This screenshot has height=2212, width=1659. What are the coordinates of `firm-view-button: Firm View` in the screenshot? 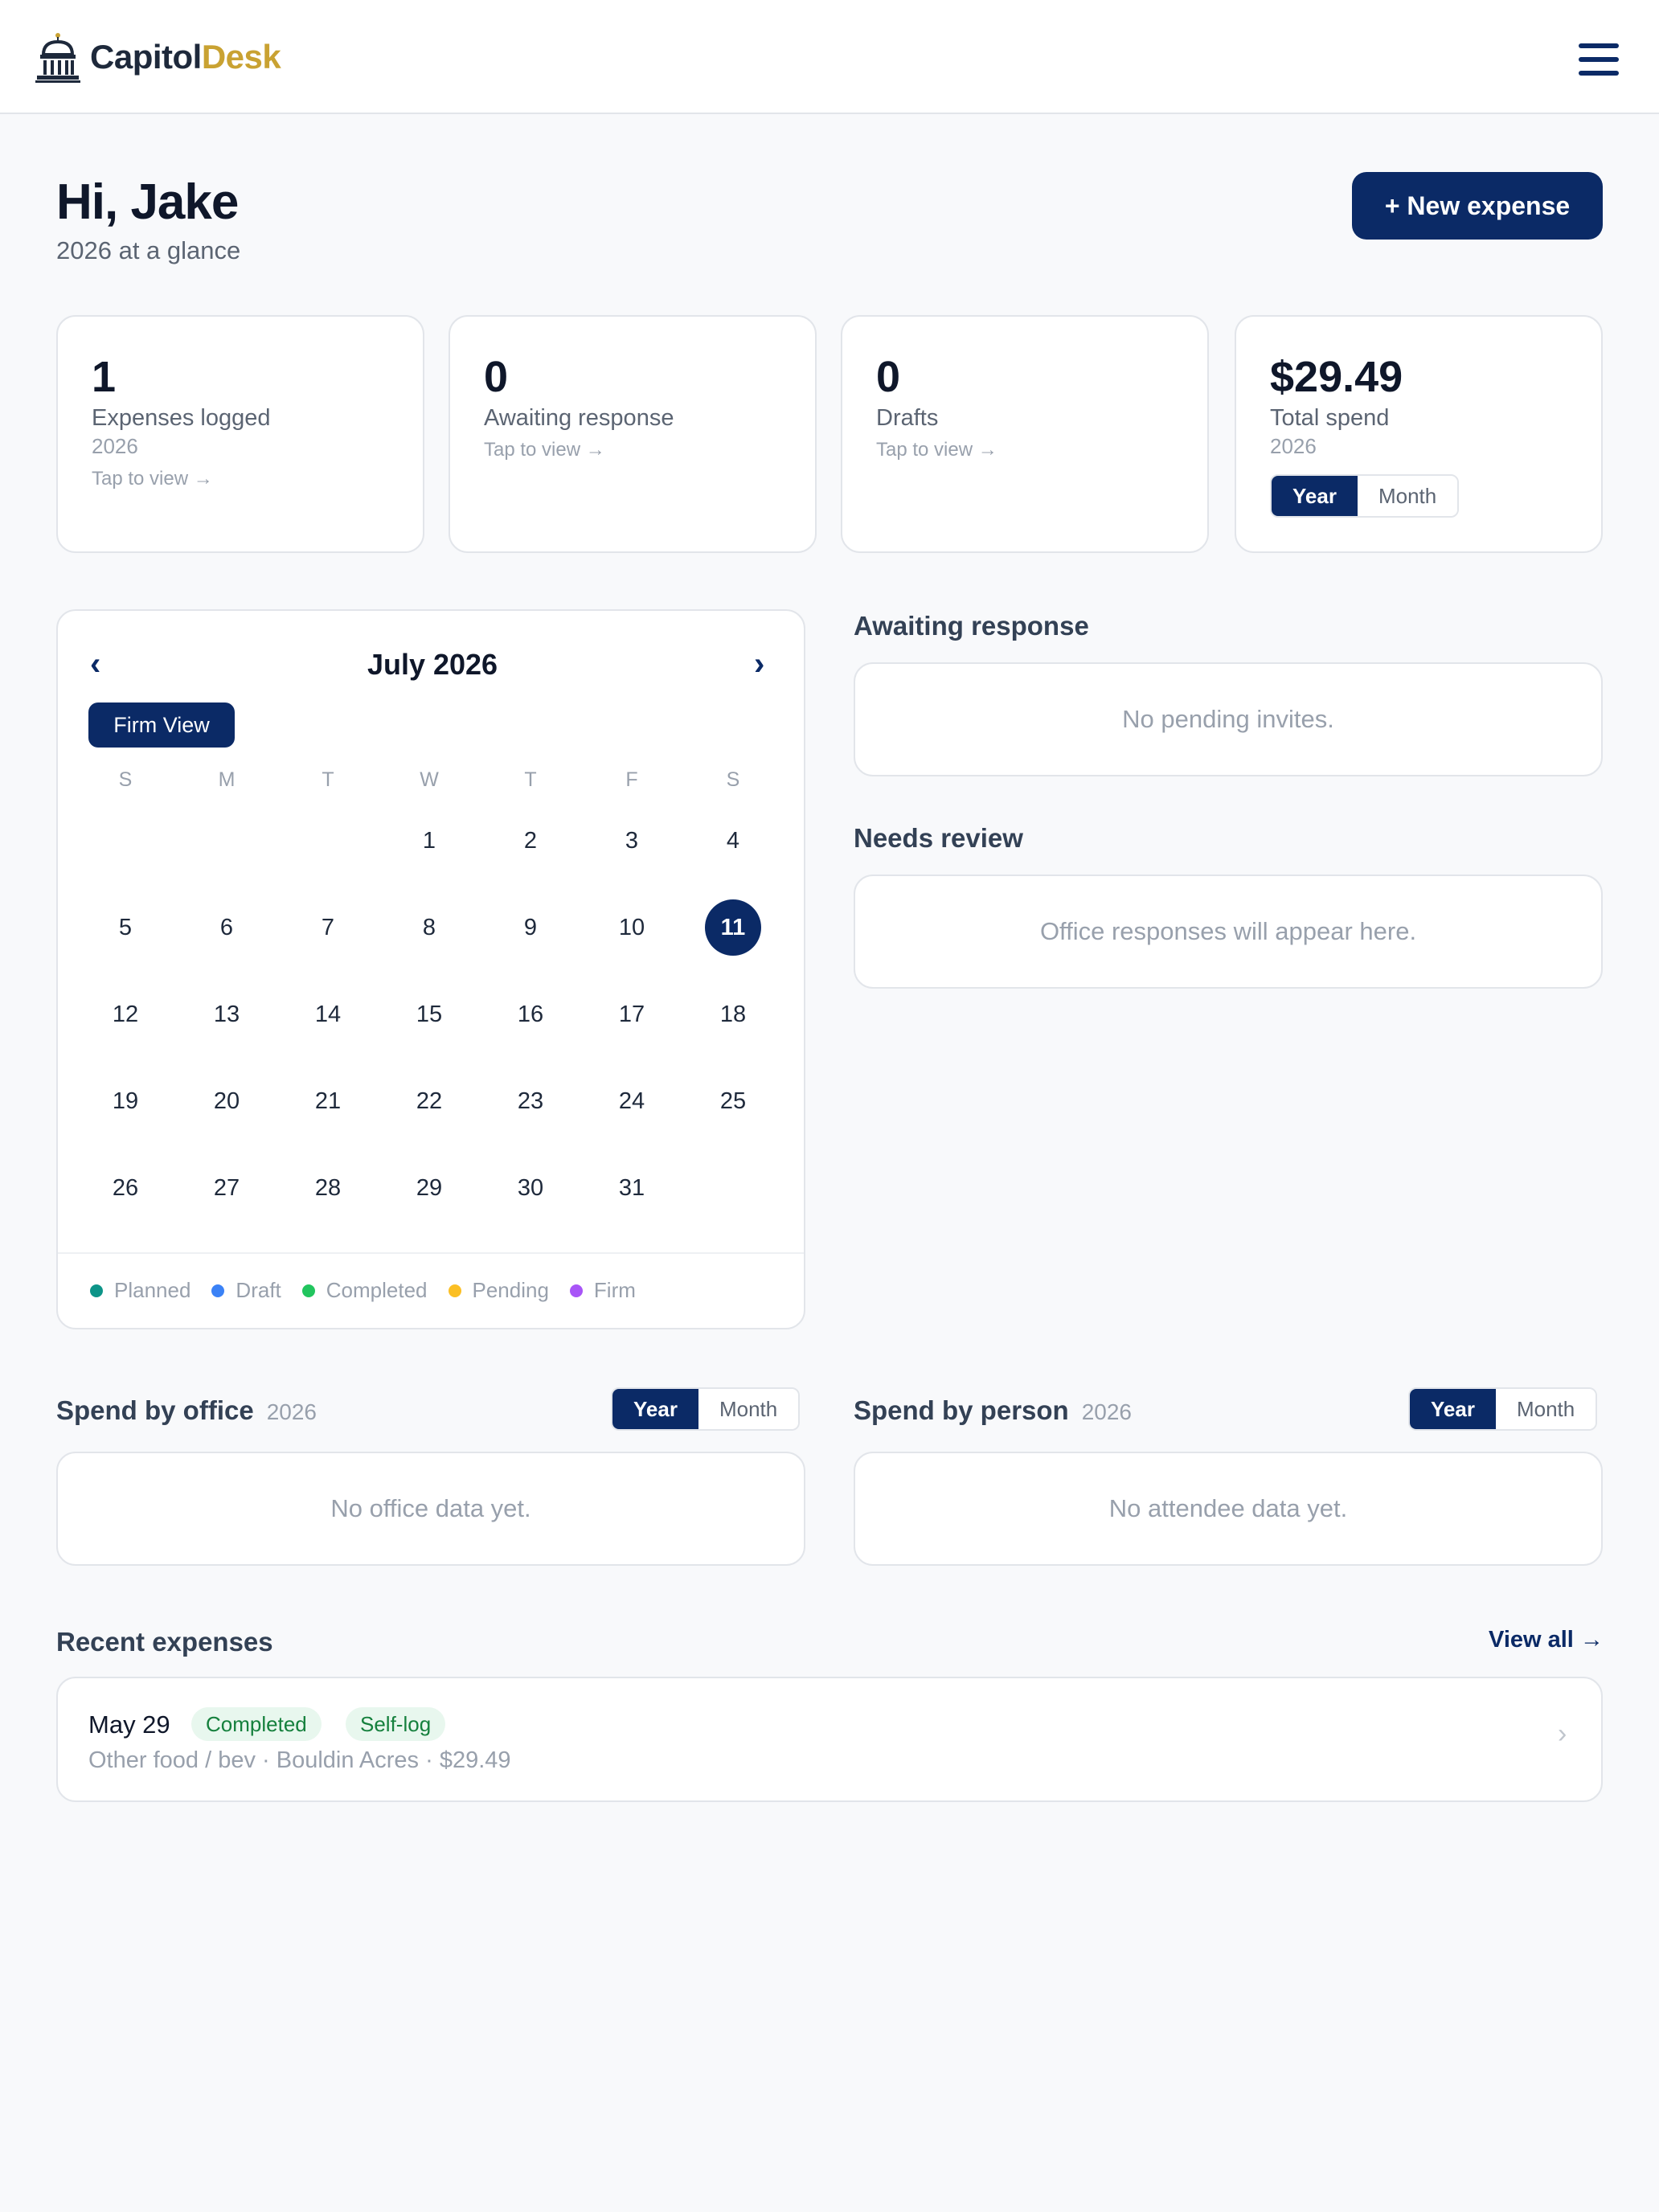 It's located at (161, 725).